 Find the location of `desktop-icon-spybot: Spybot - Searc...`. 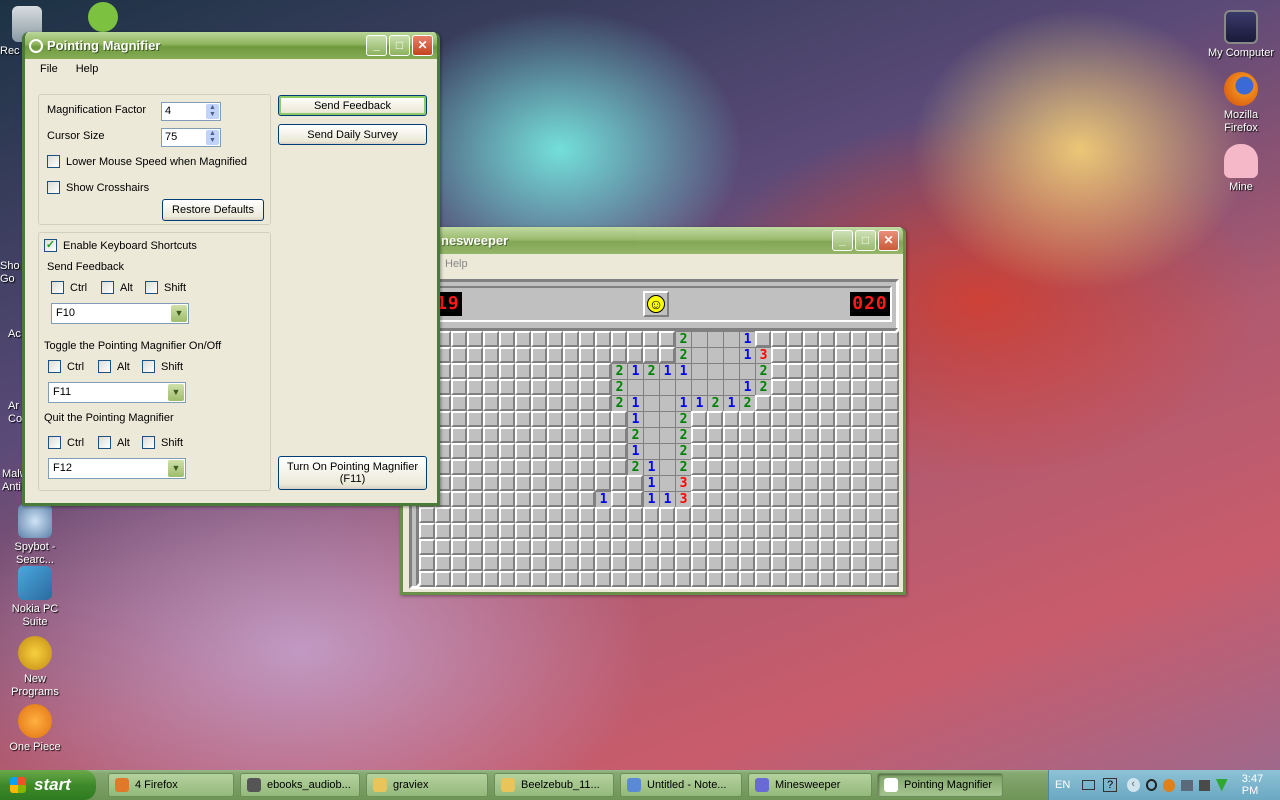

desktop-icon-spybot: Spybot - Searc... is located at coordinates (35, 535).